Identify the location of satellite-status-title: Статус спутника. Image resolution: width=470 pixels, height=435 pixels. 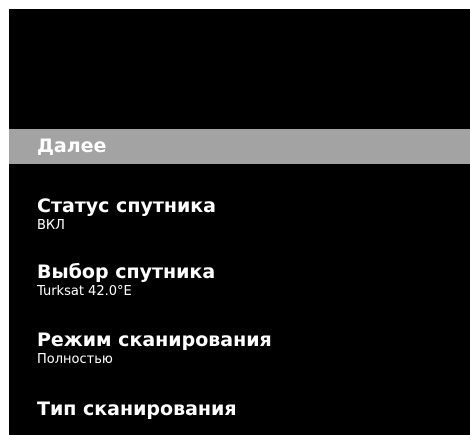
(126, 206).